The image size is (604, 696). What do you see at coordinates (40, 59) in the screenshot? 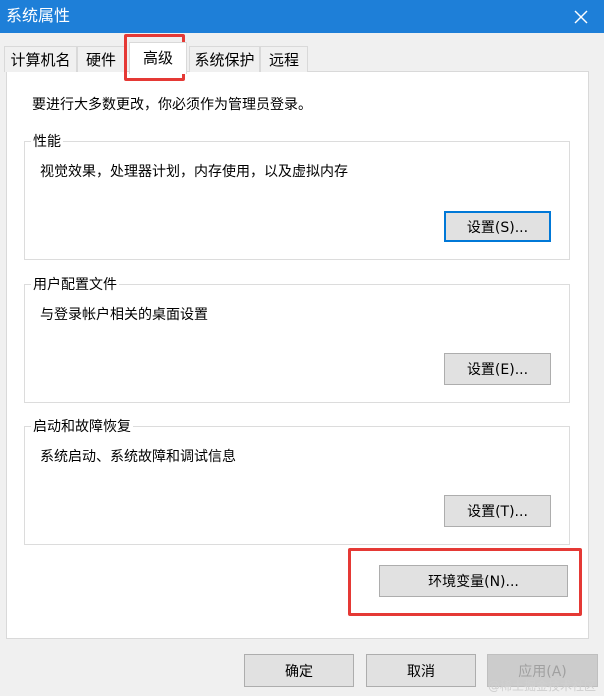
I see `tab-computer-name: 计算机名` at bounding box center [40, 59].